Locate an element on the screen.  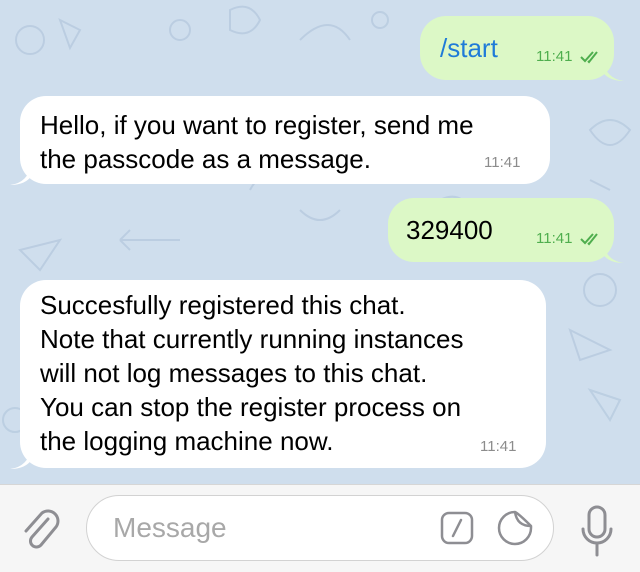
outgoing-message: /start 11:41 is located at coordinates (522, 48).